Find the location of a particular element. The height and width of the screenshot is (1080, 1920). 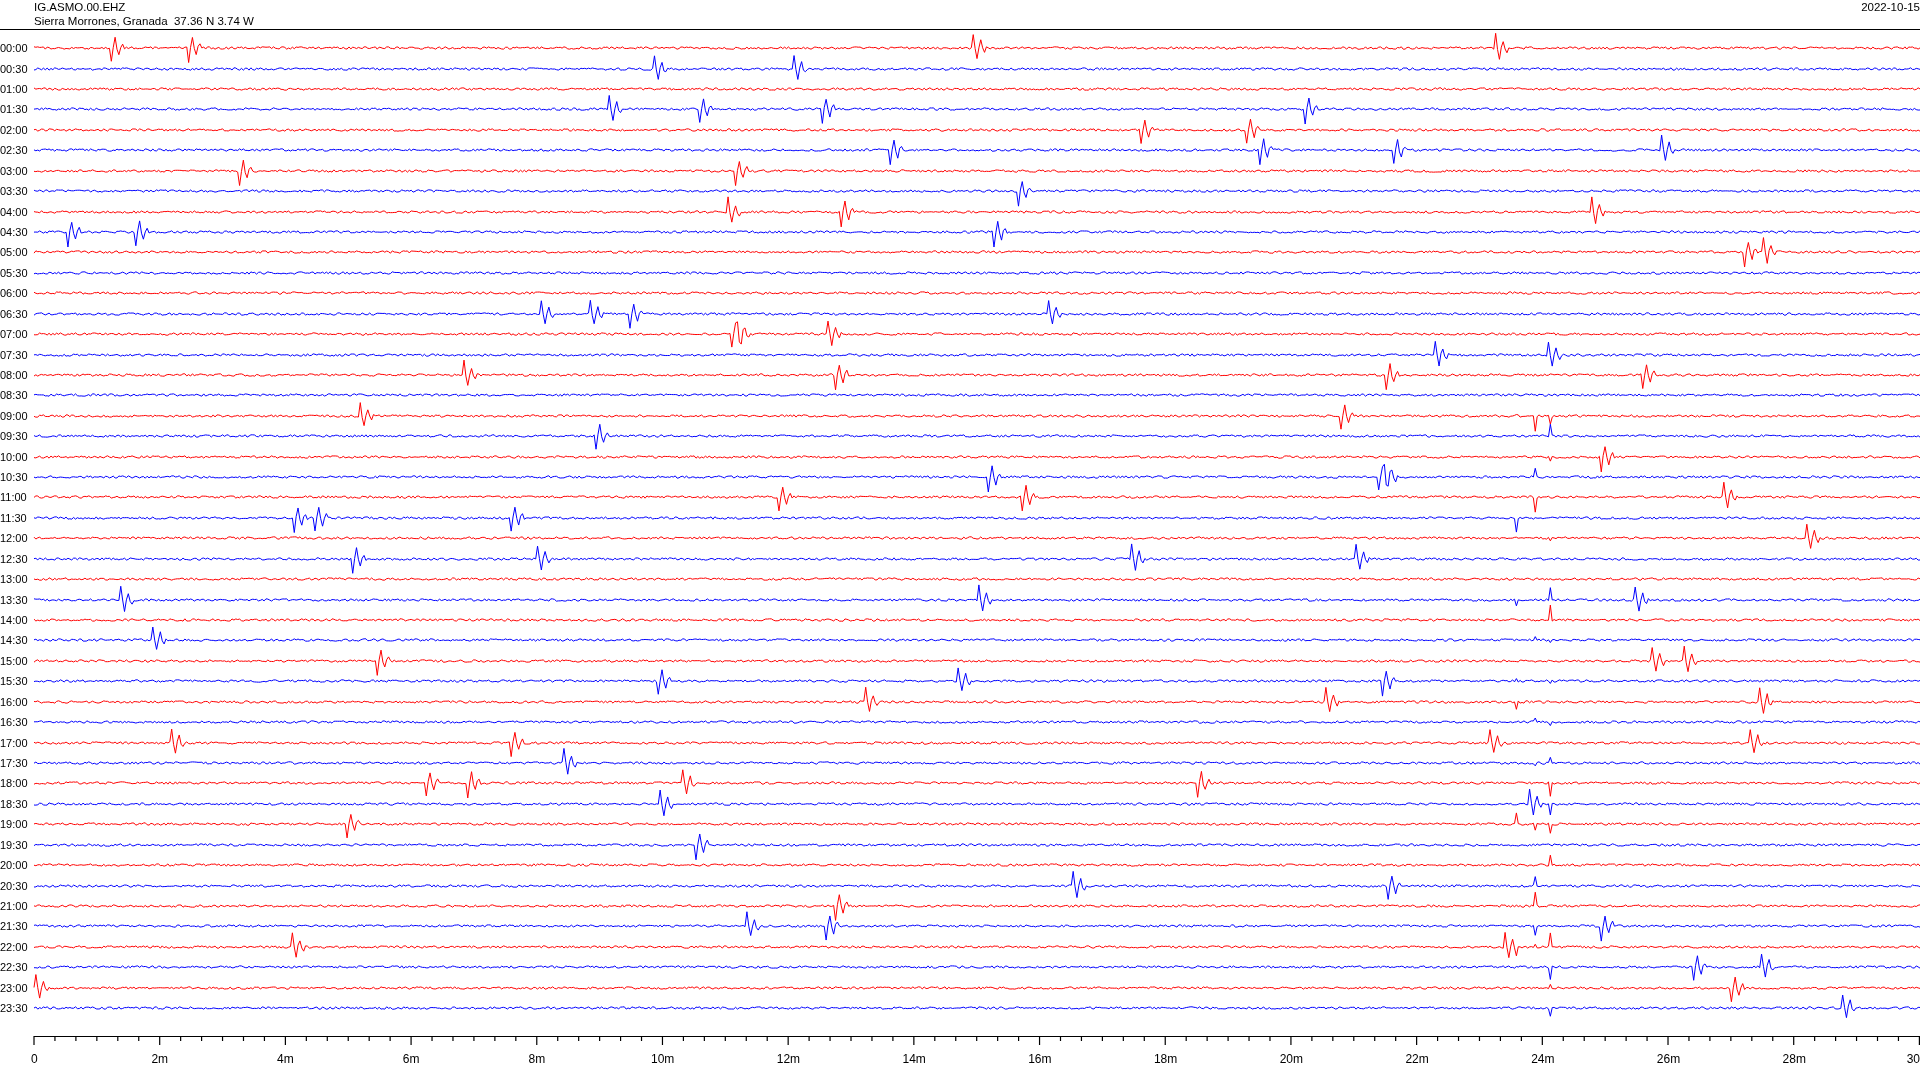

time-label: 12:00 is located at coordinates (14, 538).